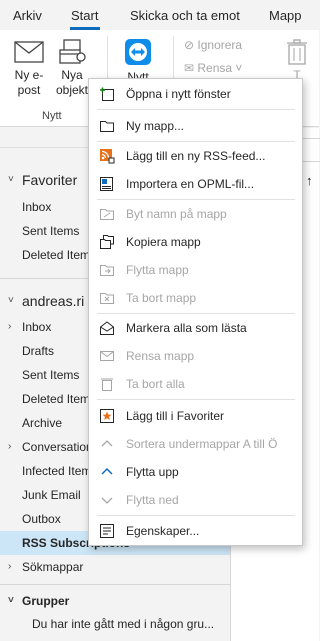  Describe the element at coordinates (107, 443) in the screenshot. I see `sort-icon` at that location.